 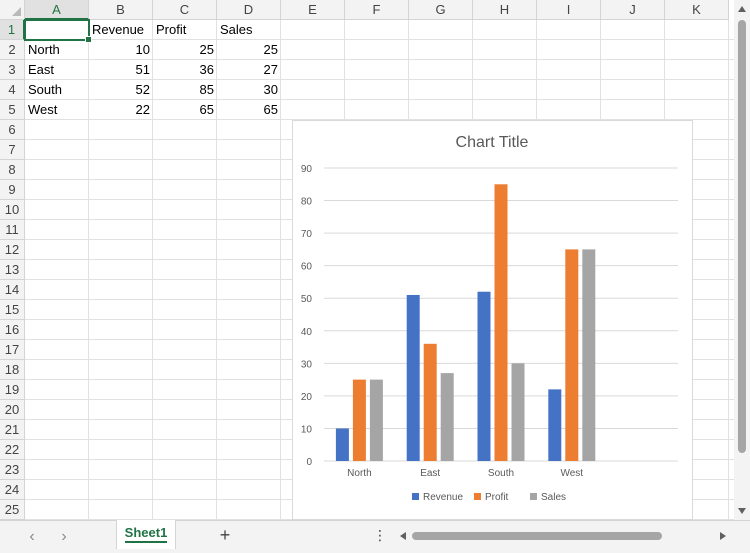 What do you see at coordinates (477, 496) in the screenshot?
I see `legend-swatch-profit` at bounding box center [477, 496].